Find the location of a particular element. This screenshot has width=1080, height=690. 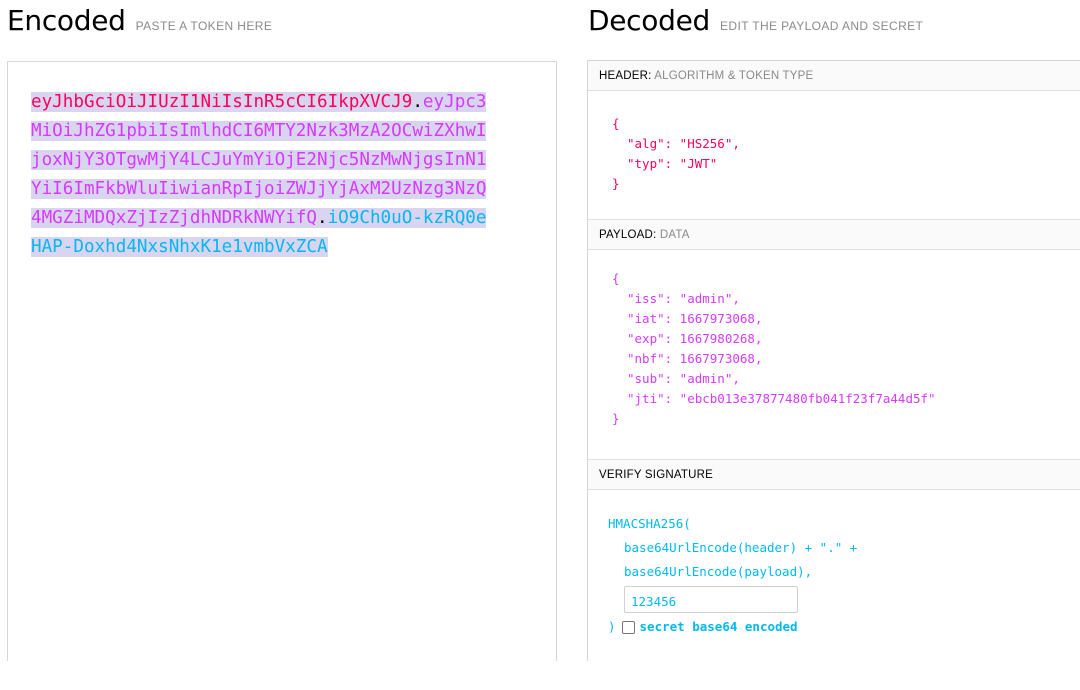

signature-section-title: VERIFY SIGNATURE is located at coordinates (834, 475).